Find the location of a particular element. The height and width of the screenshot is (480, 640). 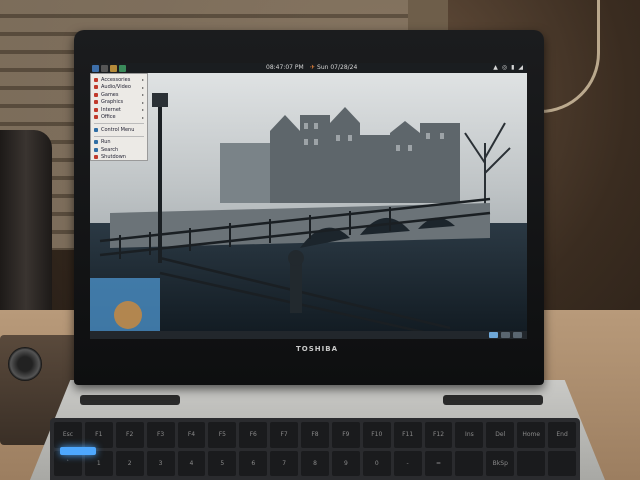

menu-item-run: Run is located at coordinates (119, 143).